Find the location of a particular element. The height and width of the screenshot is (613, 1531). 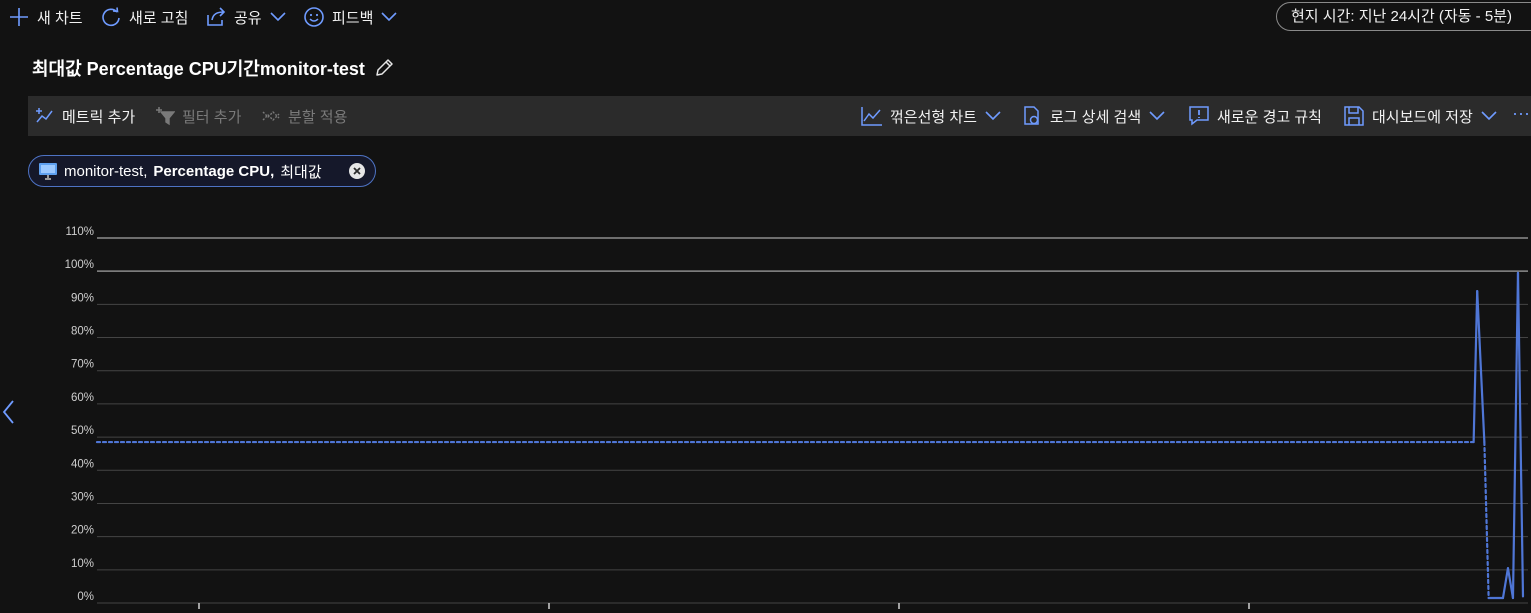

metric-resource: monitor-test, is located at coordinates (106, 171).